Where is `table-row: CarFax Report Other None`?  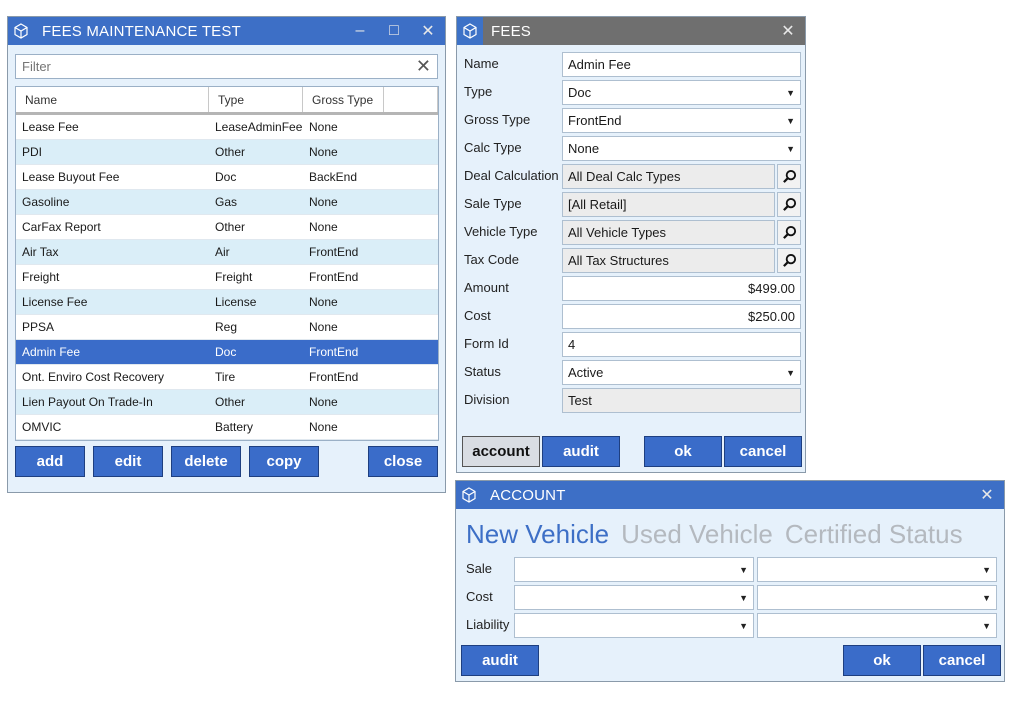
table-row: CarFax Report Other None is located at coordinates (227, 227).